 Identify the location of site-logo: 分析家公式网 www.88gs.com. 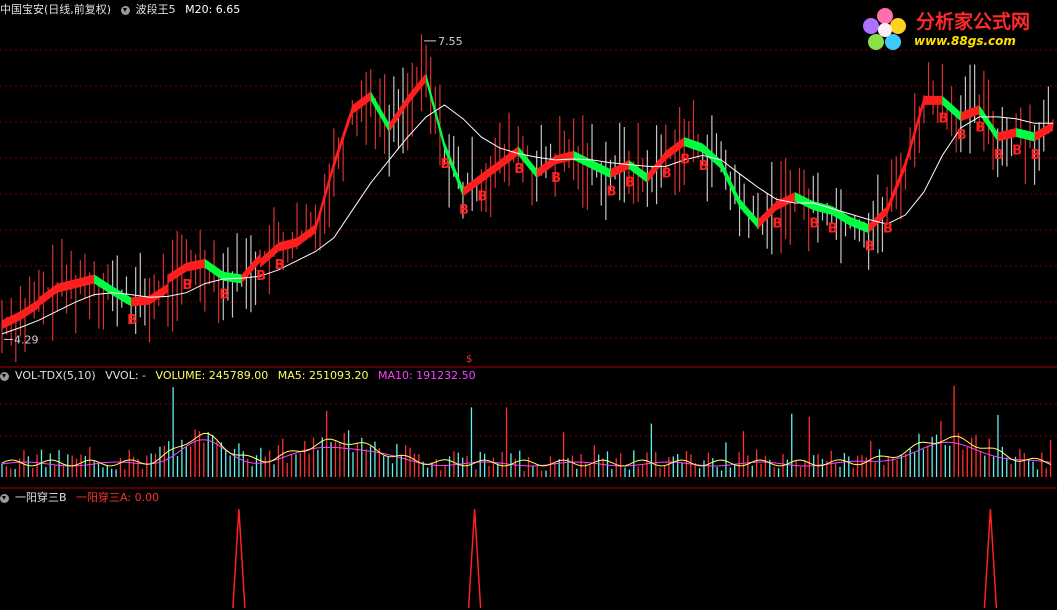
(956, 29).